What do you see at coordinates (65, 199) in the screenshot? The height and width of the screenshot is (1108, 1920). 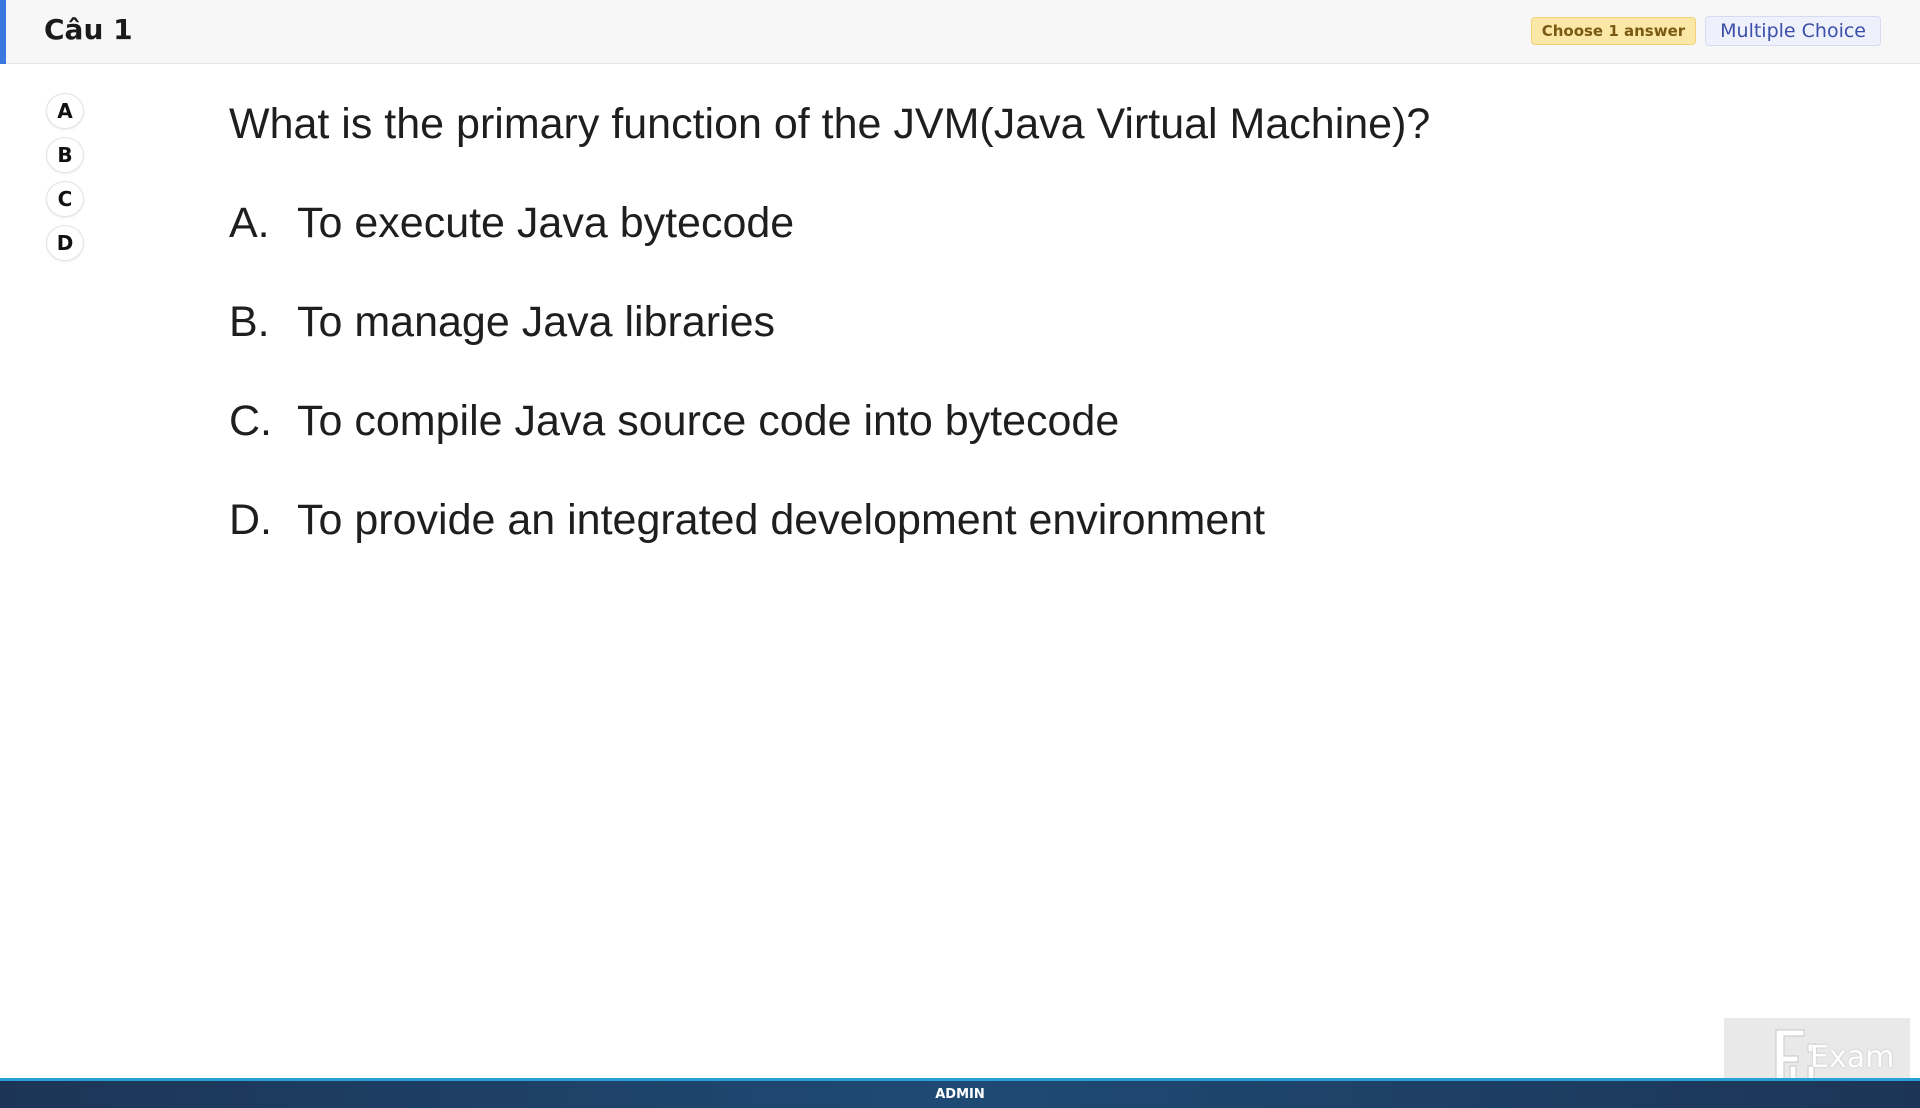 I see `answer-button-c: C` at bounding box center [65, 199].